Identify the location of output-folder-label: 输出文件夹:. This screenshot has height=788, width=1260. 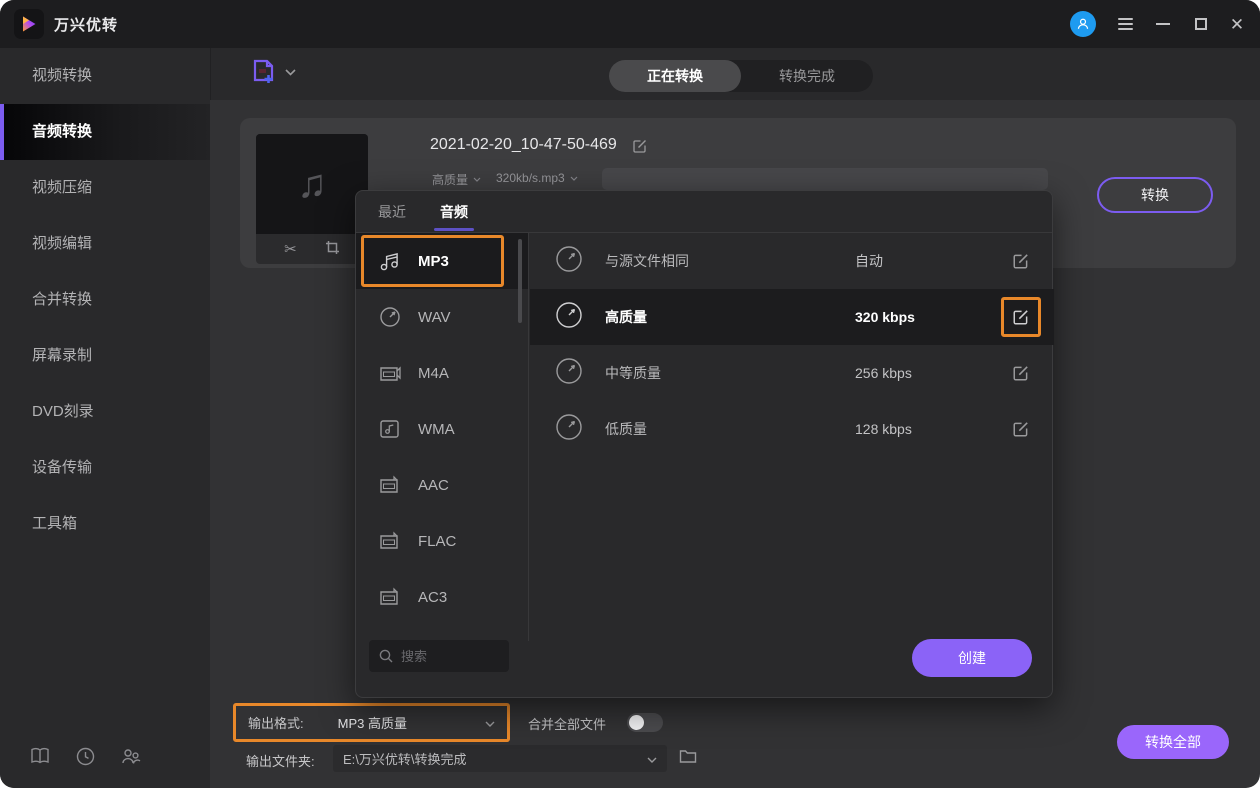
(280, 761).